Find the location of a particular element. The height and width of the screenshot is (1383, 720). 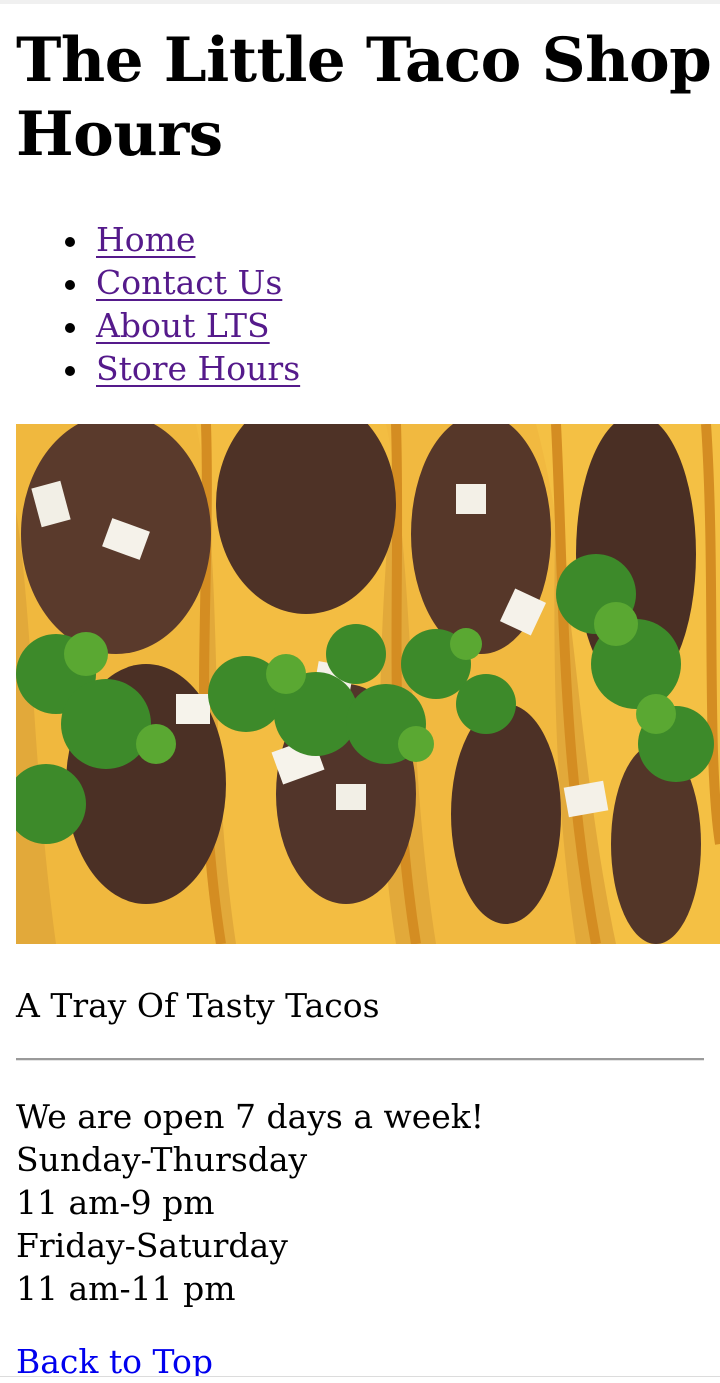

browser-top-edge is located at coordinates (360, 2).